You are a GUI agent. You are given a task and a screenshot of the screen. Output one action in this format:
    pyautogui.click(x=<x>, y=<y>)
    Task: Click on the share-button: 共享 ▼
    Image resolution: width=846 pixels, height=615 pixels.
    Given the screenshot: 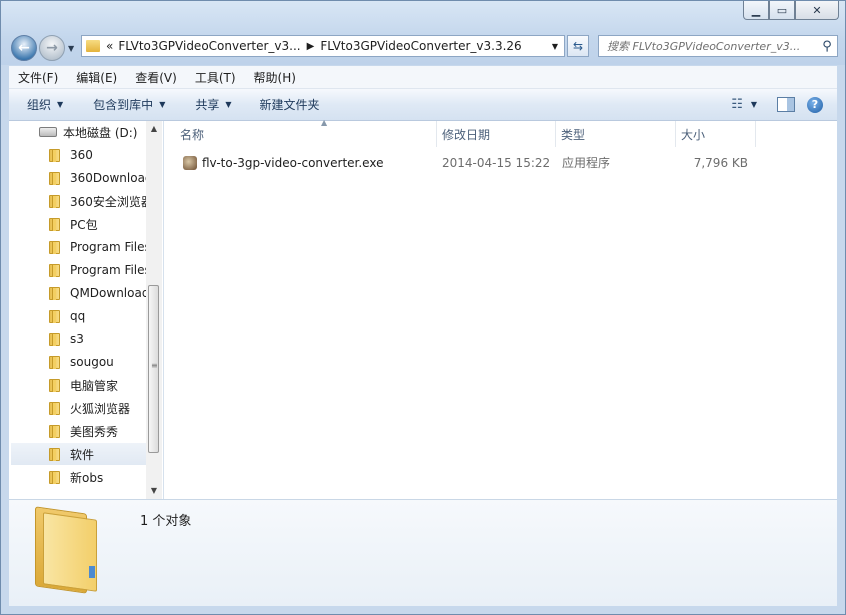 What is the action you would take?
    pyautogui.click(x=210, y=104)
    